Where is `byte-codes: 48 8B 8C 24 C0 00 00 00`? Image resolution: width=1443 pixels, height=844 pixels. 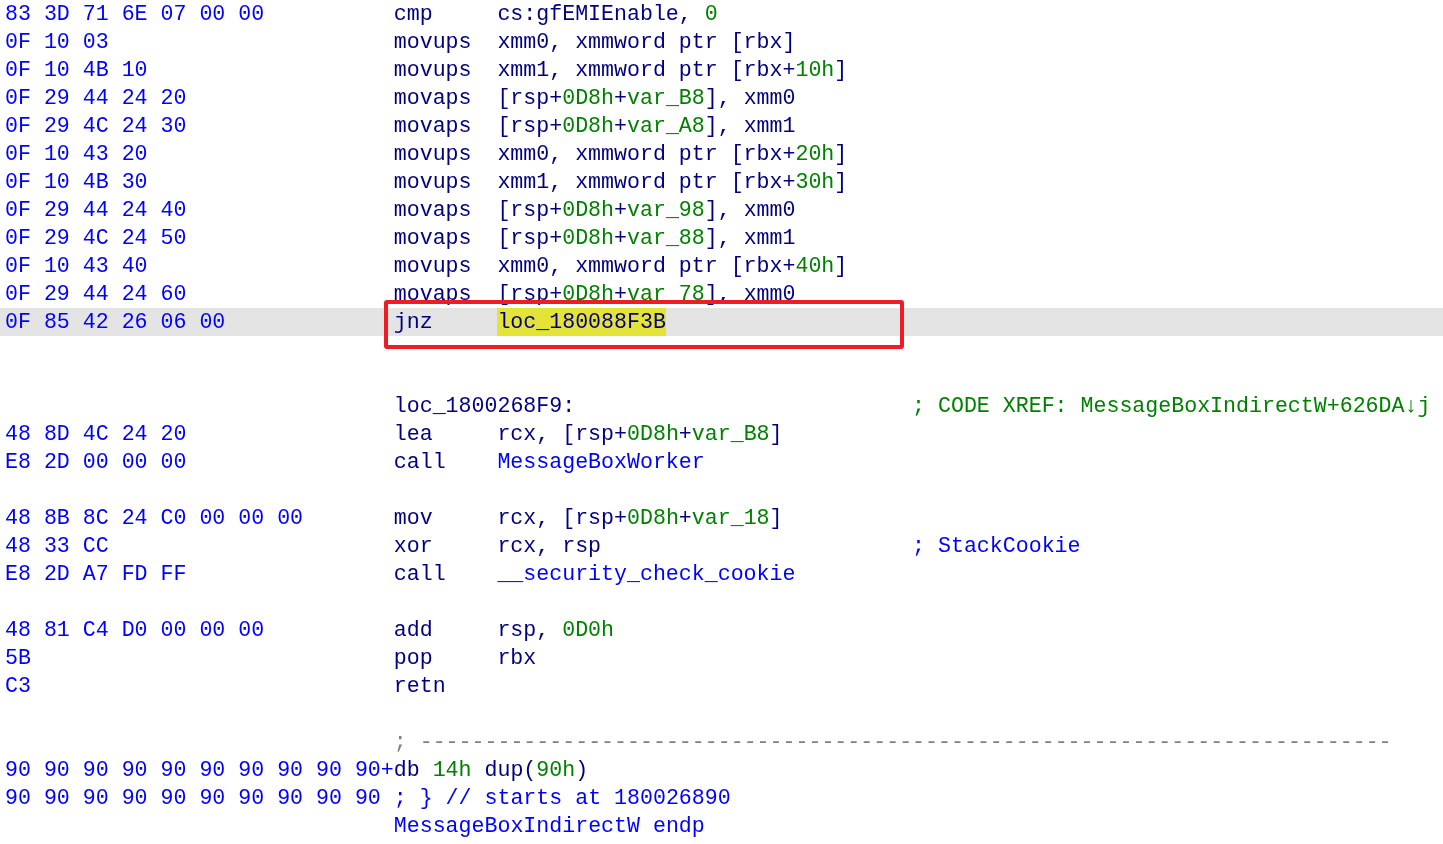 byte-codes: 48 8B 8C 24 C0 00 00 00 is located at coordinates (154, 518).